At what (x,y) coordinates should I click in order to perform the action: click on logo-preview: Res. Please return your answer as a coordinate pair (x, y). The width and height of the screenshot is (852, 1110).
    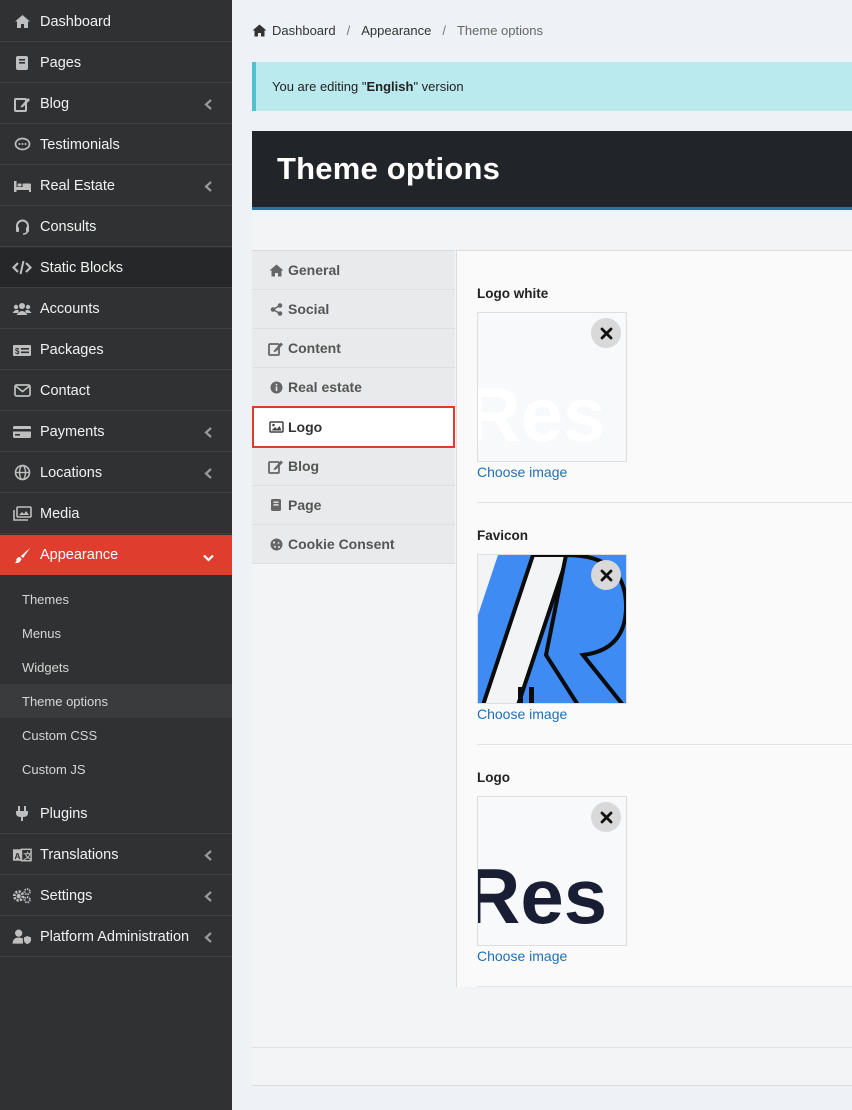
    Looking at the image, I should click on (552, 871).